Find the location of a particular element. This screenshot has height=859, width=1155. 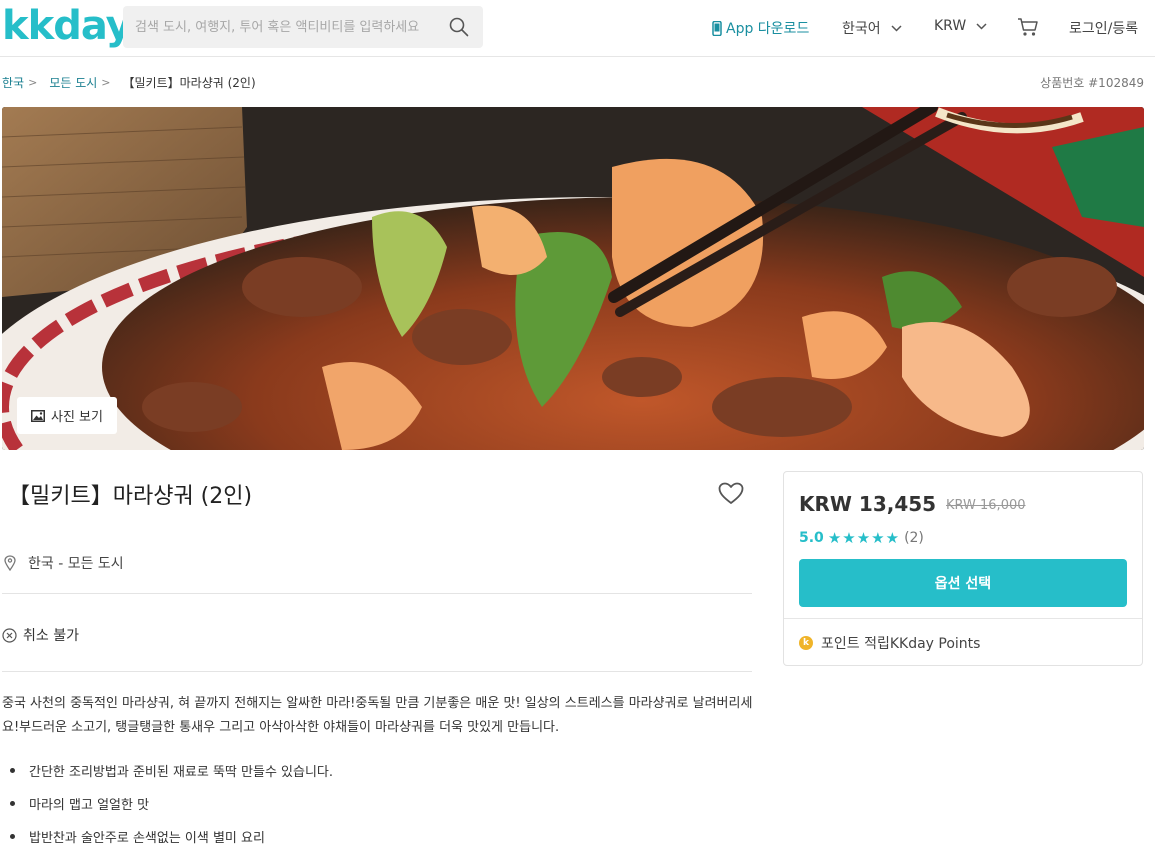

view-photos-label: 사진 보기 is located at coordinates (77, 417).